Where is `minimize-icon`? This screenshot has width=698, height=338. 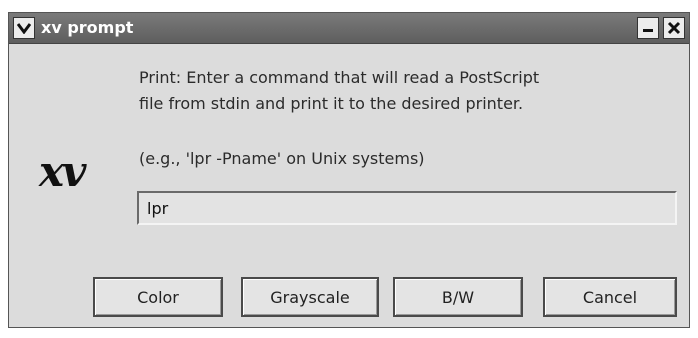
minimize-icon is located at coordinates (648, 30).